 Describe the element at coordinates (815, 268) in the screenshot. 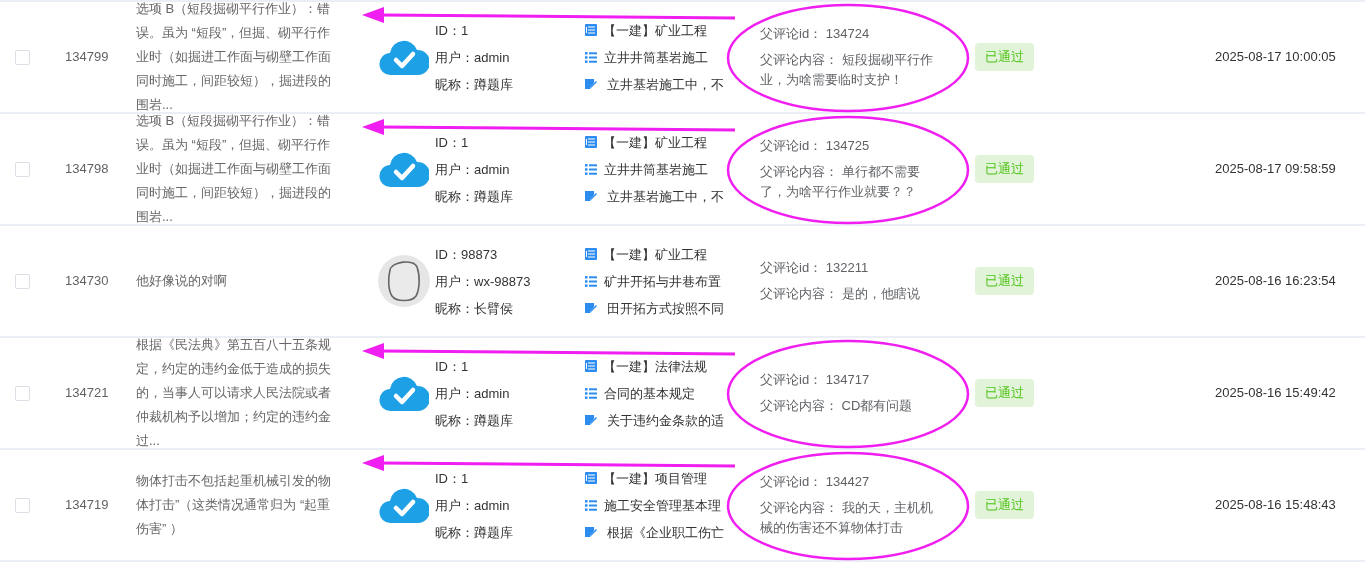

I see `parent-comment-id: 父评论id： 132211` at that location.